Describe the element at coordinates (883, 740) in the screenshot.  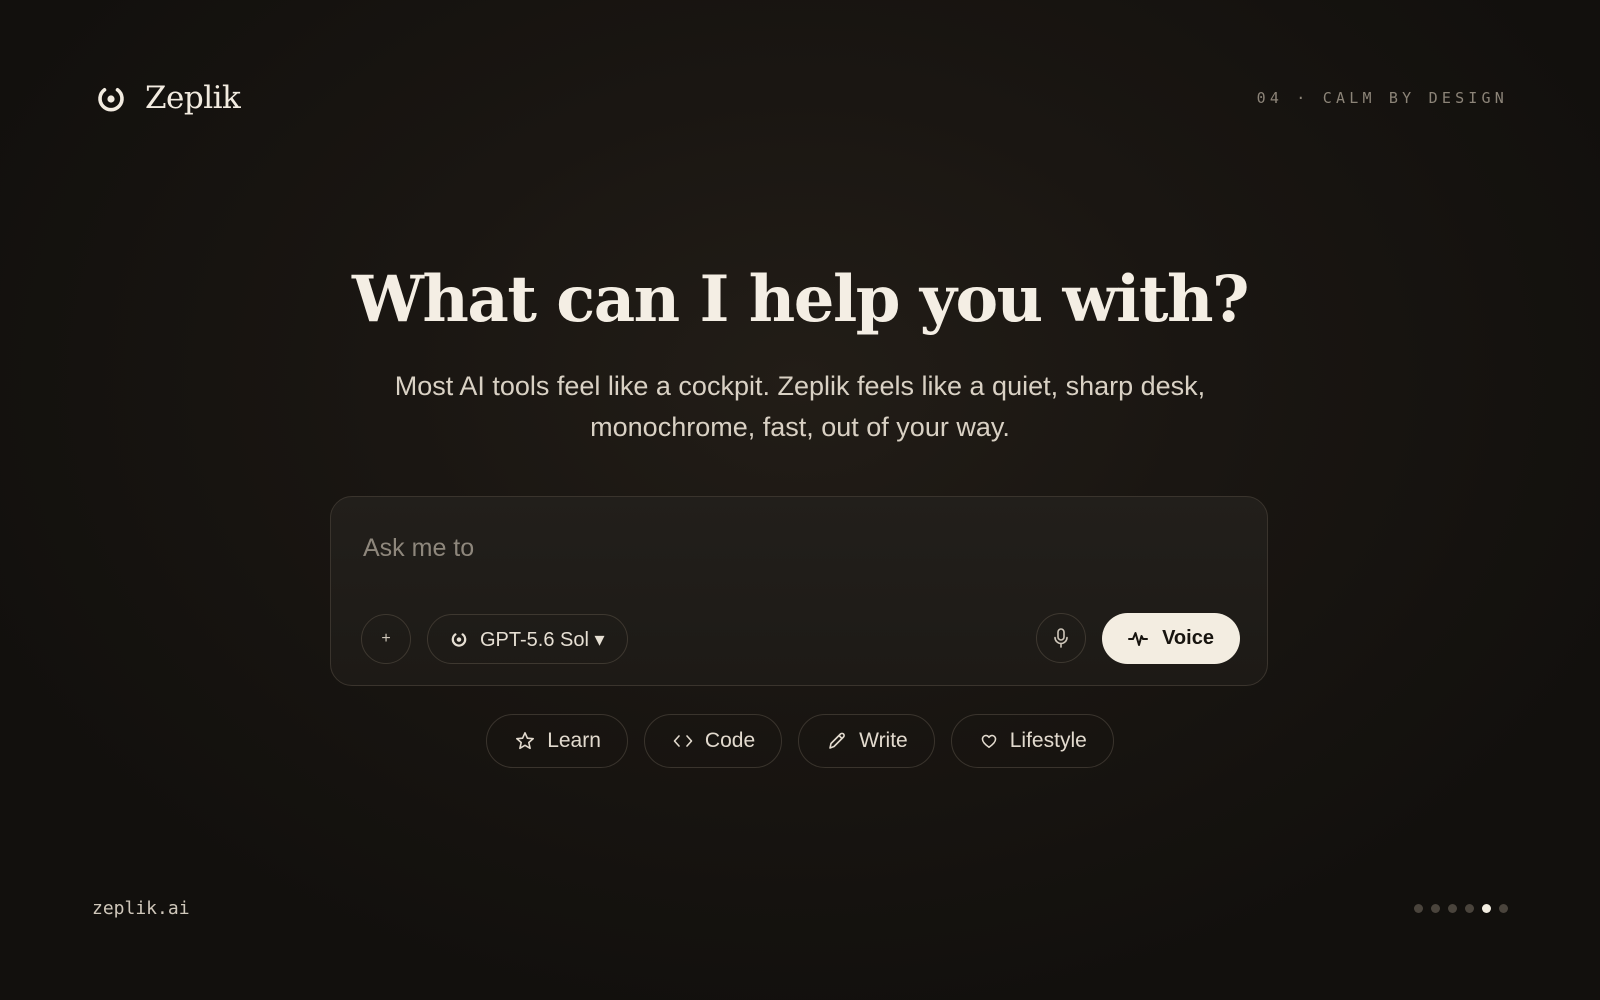
I see `chip-label: Write` at that location.